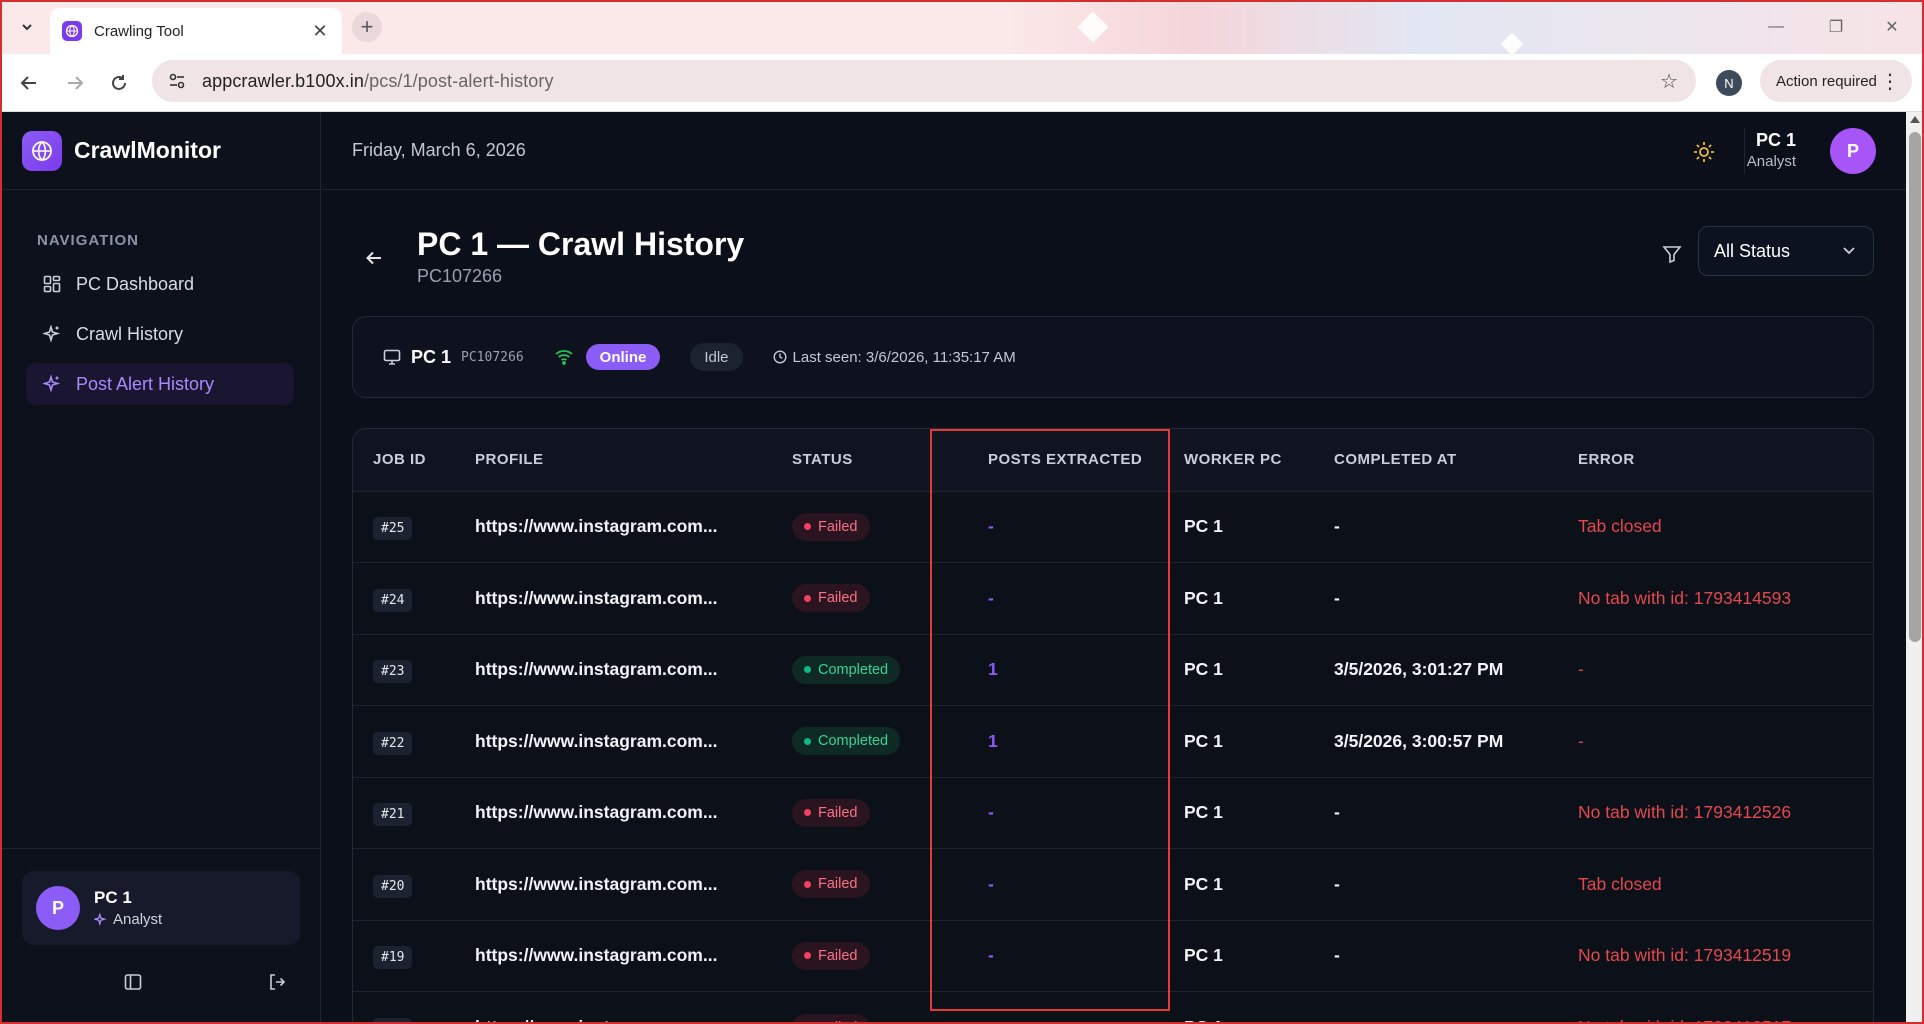 The height and width of the screenshot is (1024, 1924). What do you see at coordinates (277, 982) in the screenshot?
I see `logout-icon` at bounding box center [277, 982].